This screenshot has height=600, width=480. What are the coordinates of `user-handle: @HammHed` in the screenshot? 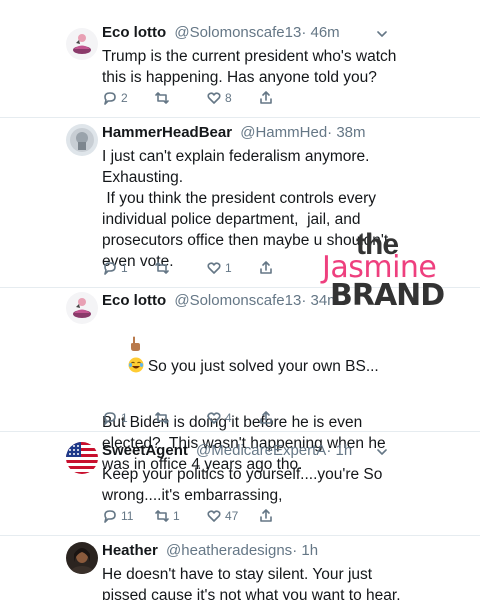 It's located at (283, 132).